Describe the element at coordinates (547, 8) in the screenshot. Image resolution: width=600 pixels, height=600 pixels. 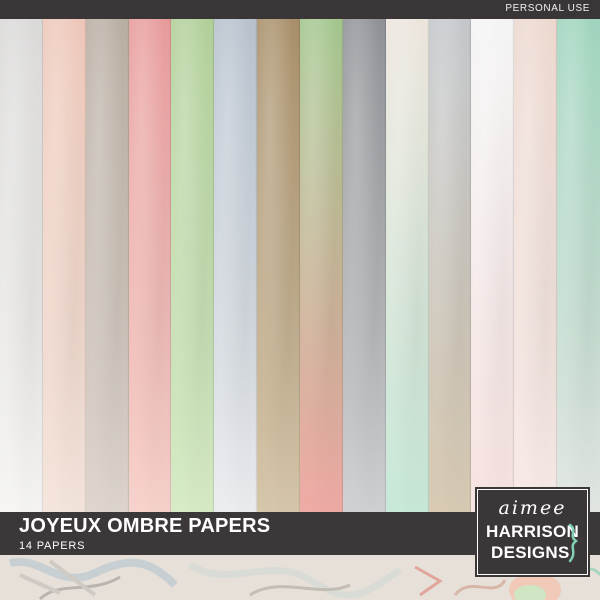
I see `usage-label: PERSONAL USE` at that location.